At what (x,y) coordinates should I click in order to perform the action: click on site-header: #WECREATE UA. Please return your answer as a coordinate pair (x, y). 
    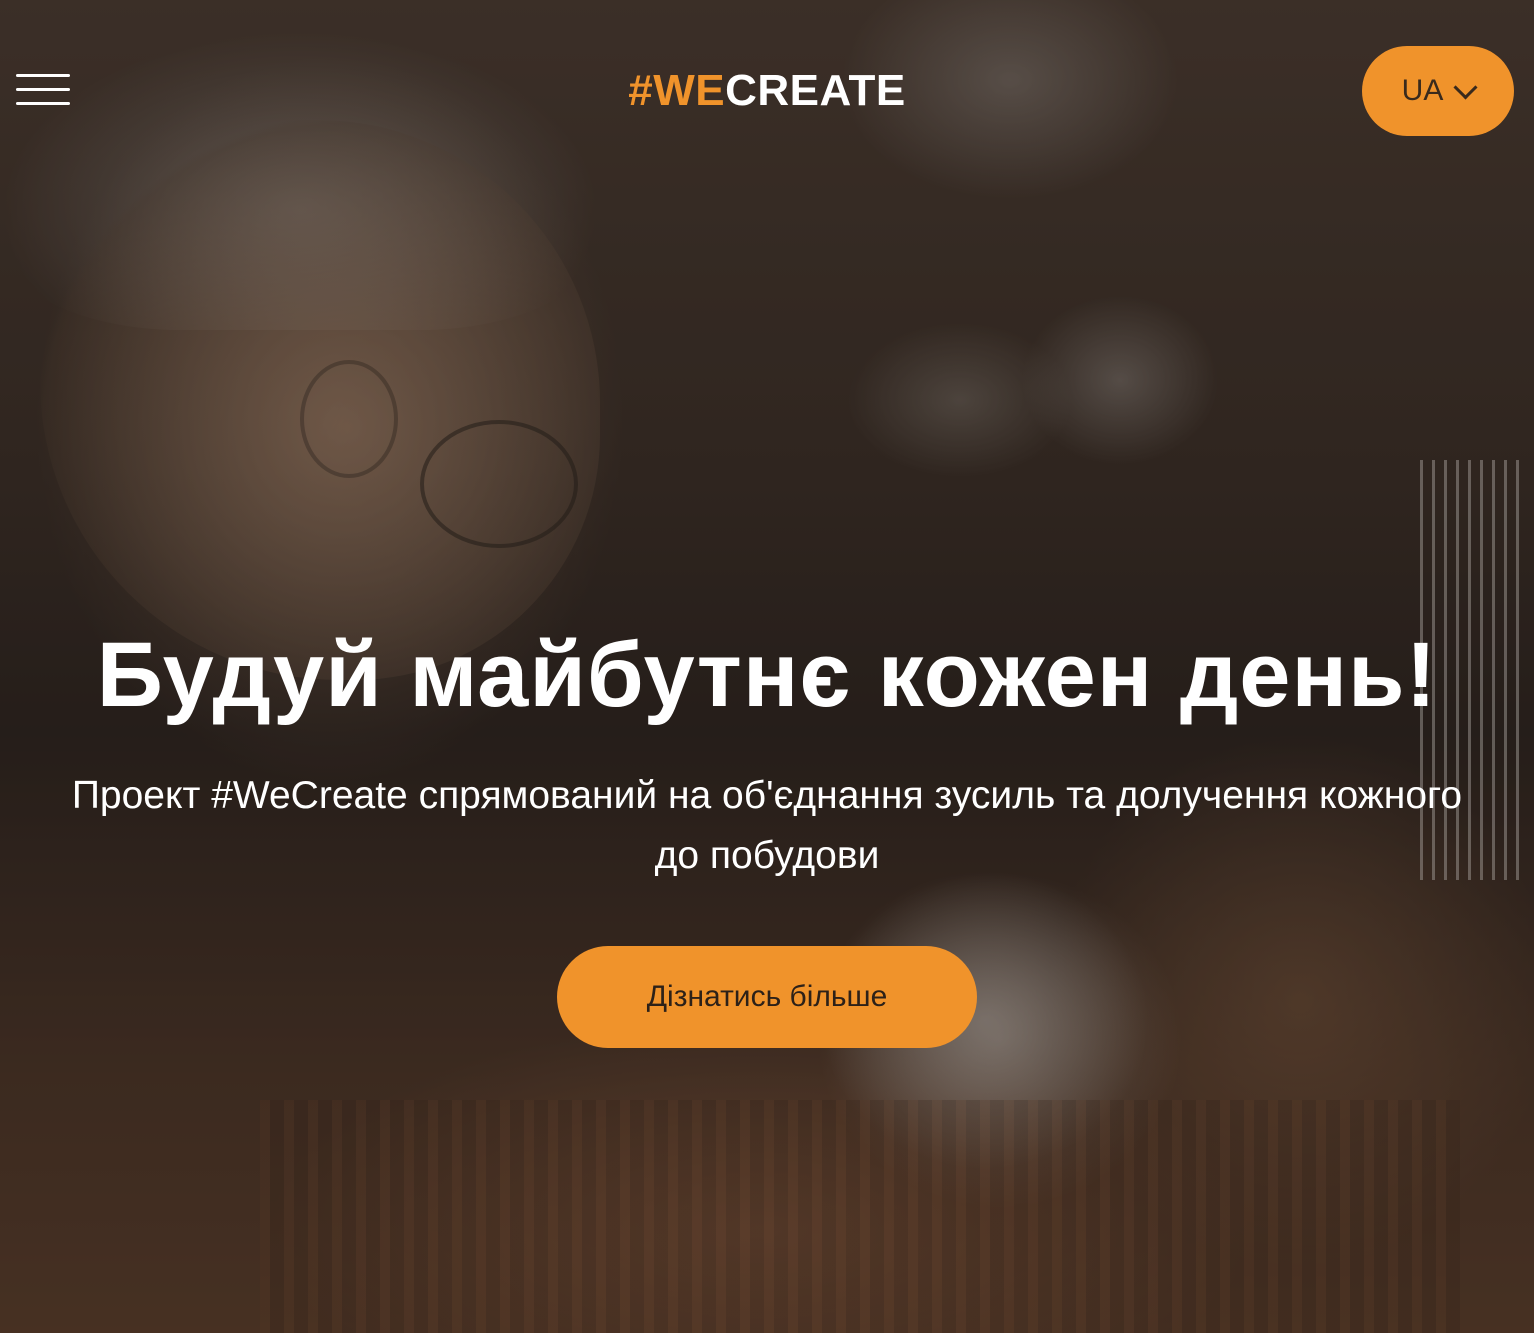
    Looking at the image, I should click on (767, 90).